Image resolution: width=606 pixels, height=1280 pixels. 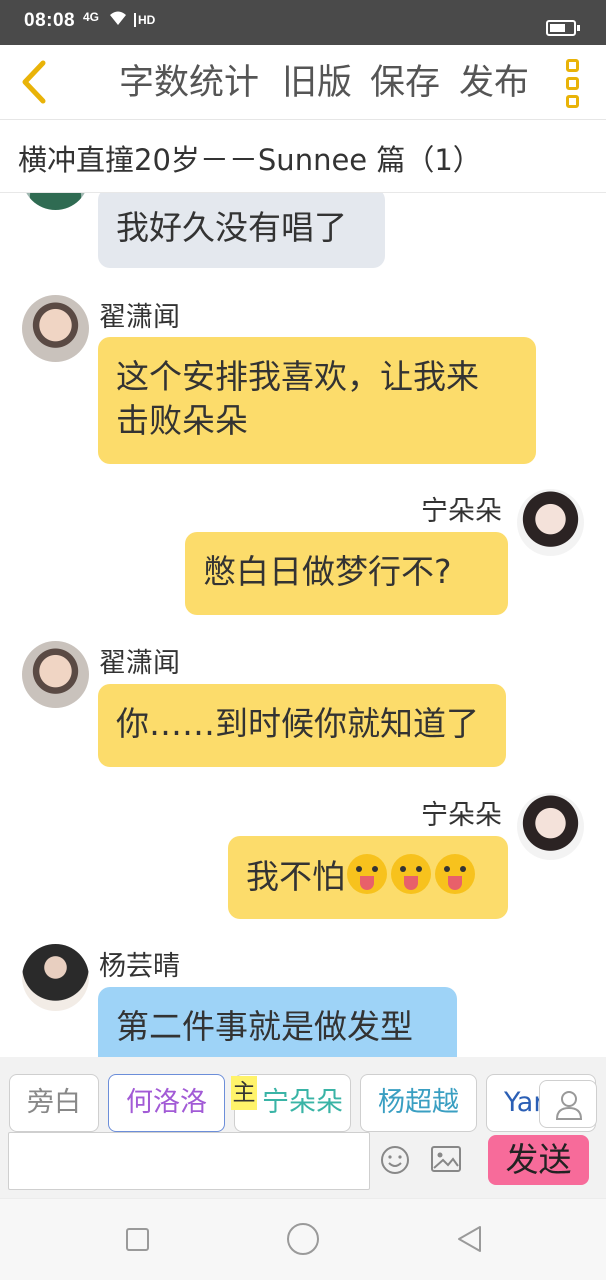 What do you see at coordinates (494, 83) in the screenshot?
I see `publish-button: 发布` at bounding box center [494, 83].